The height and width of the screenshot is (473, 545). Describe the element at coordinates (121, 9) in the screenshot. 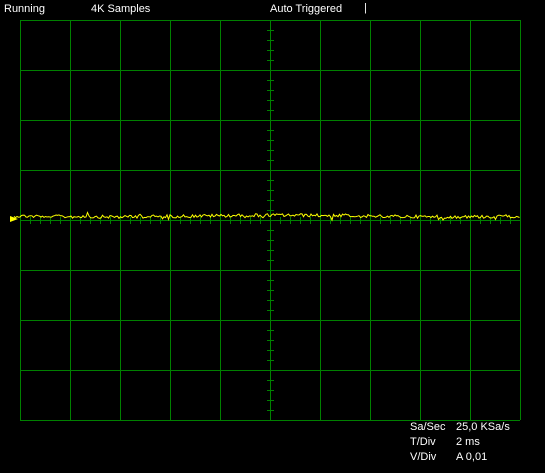

I see `sample-count-label: 4K Samples` at that location.